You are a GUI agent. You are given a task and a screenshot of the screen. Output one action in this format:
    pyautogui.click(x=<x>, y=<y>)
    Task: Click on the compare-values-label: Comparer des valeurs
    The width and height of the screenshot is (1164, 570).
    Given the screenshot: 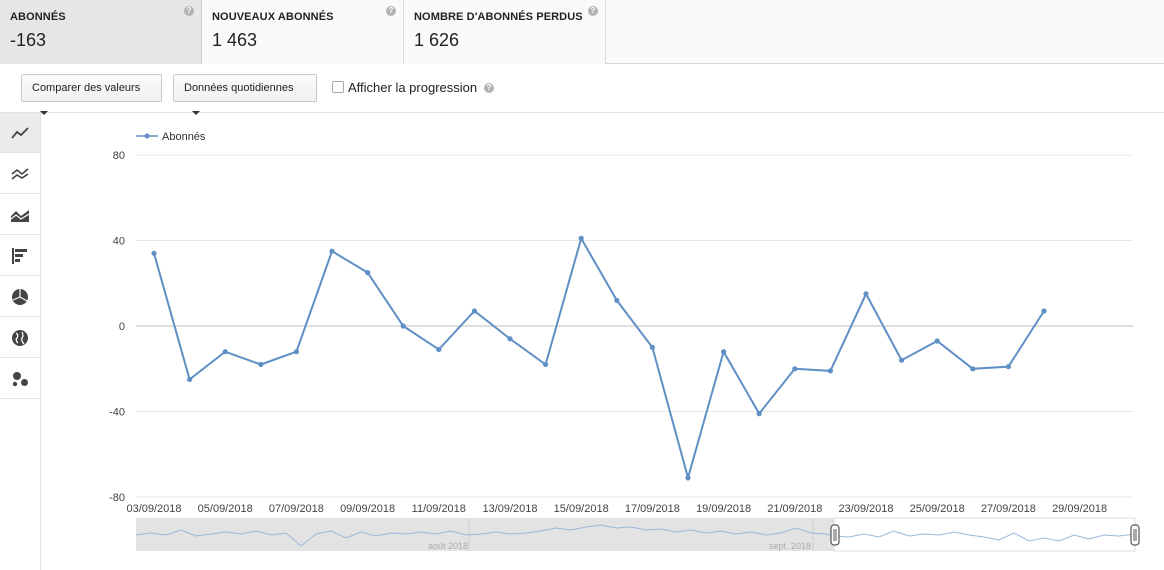 What is the action you would take?
    pyautogui.click(x=86, y=88)
    